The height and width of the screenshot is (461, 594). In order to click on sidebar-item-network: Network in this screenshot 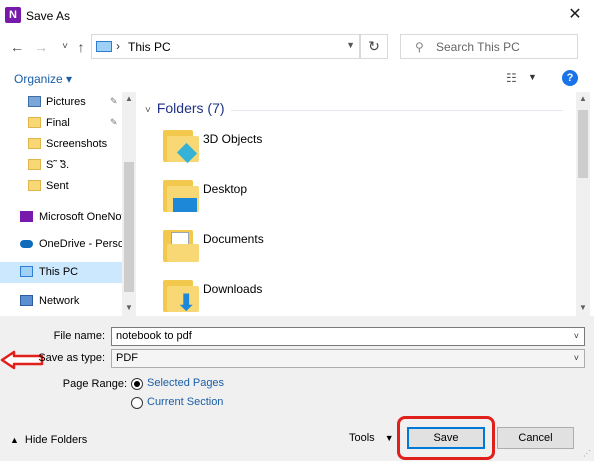, I will do `click(61, 301)`.